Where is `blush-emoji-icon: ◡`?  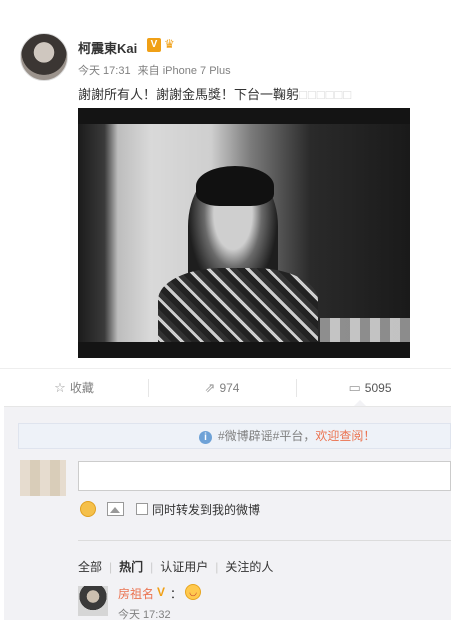
blush-emoji-icon: ◡ is located at coordinates (193, 592).